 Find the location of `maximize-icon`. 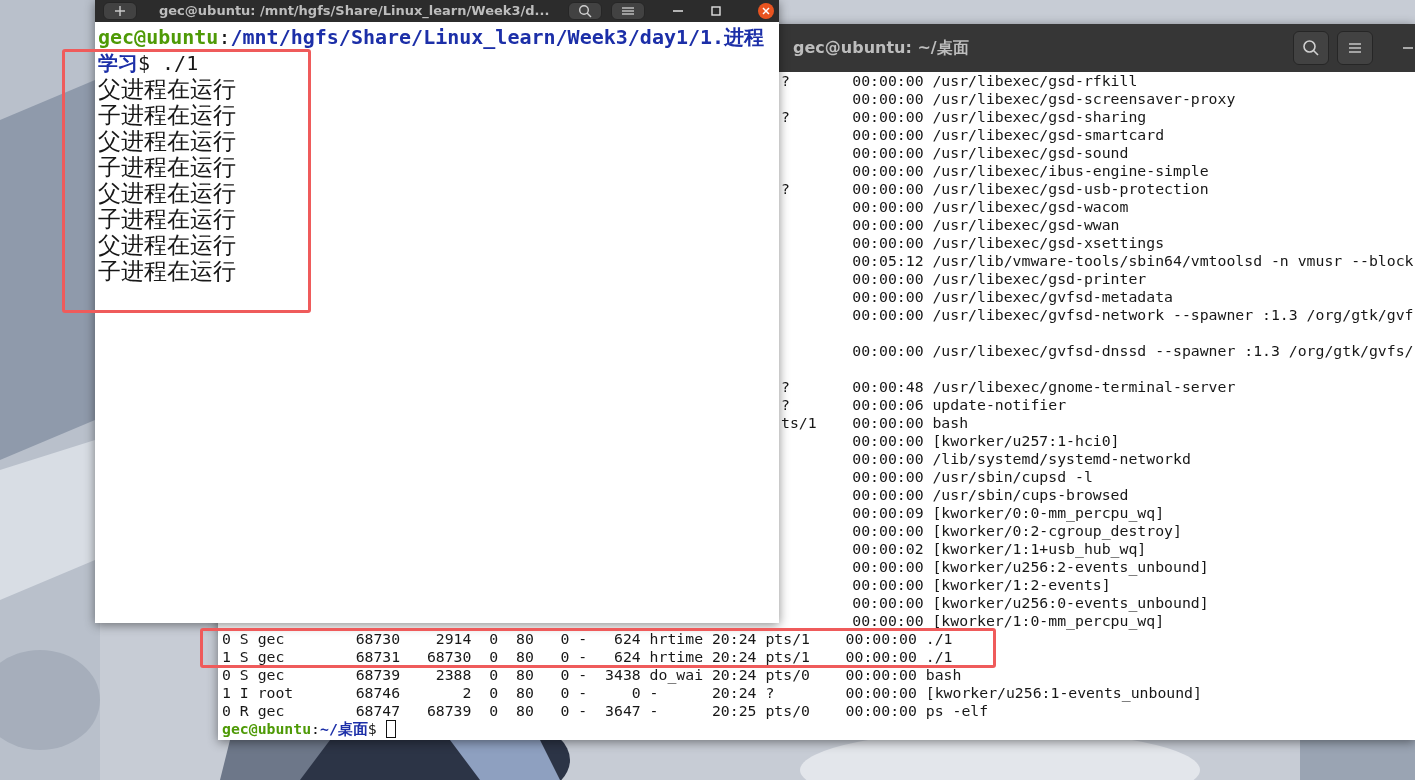

maximize-icon is located at coordinates (716, 11).